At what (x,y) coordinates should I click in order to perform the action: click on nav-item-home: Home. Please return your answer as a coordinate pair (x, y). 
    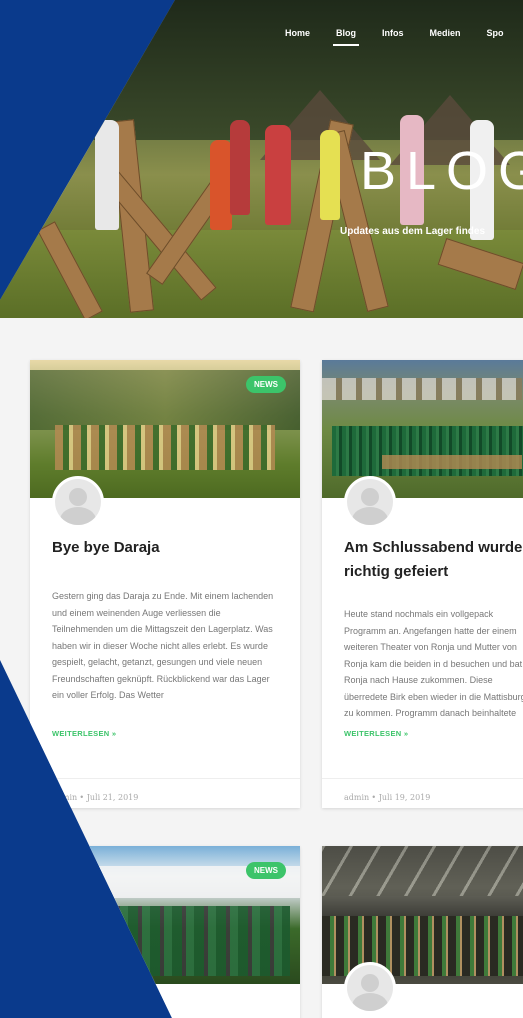
    Looking at the image, I should click on (297, 33).